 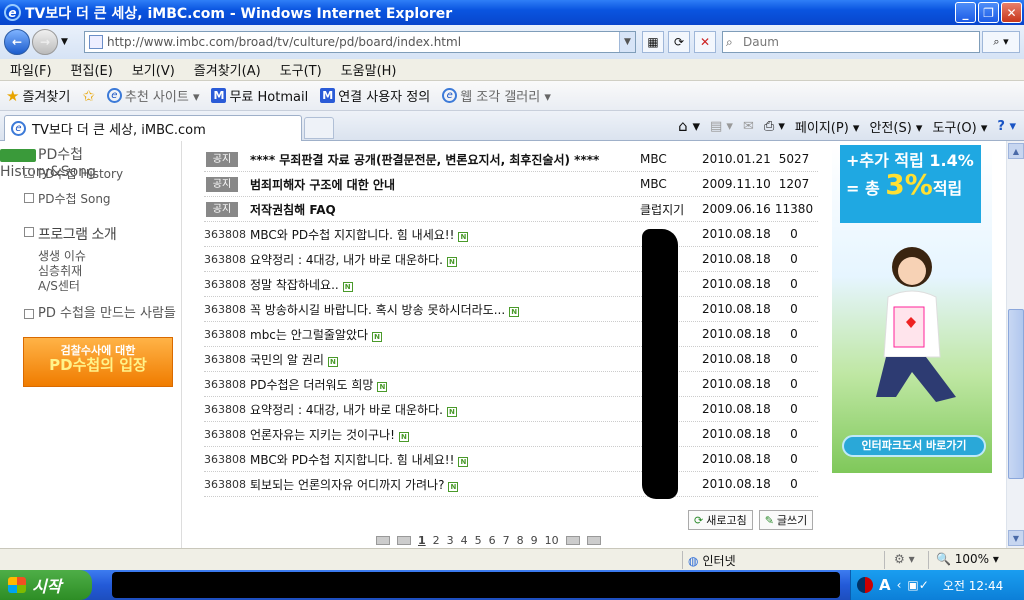 What do you see at coordinates (64, 42) in the screenshot?
I see `history-dropdown-icon: ▼` at bounding box center [64, 42].